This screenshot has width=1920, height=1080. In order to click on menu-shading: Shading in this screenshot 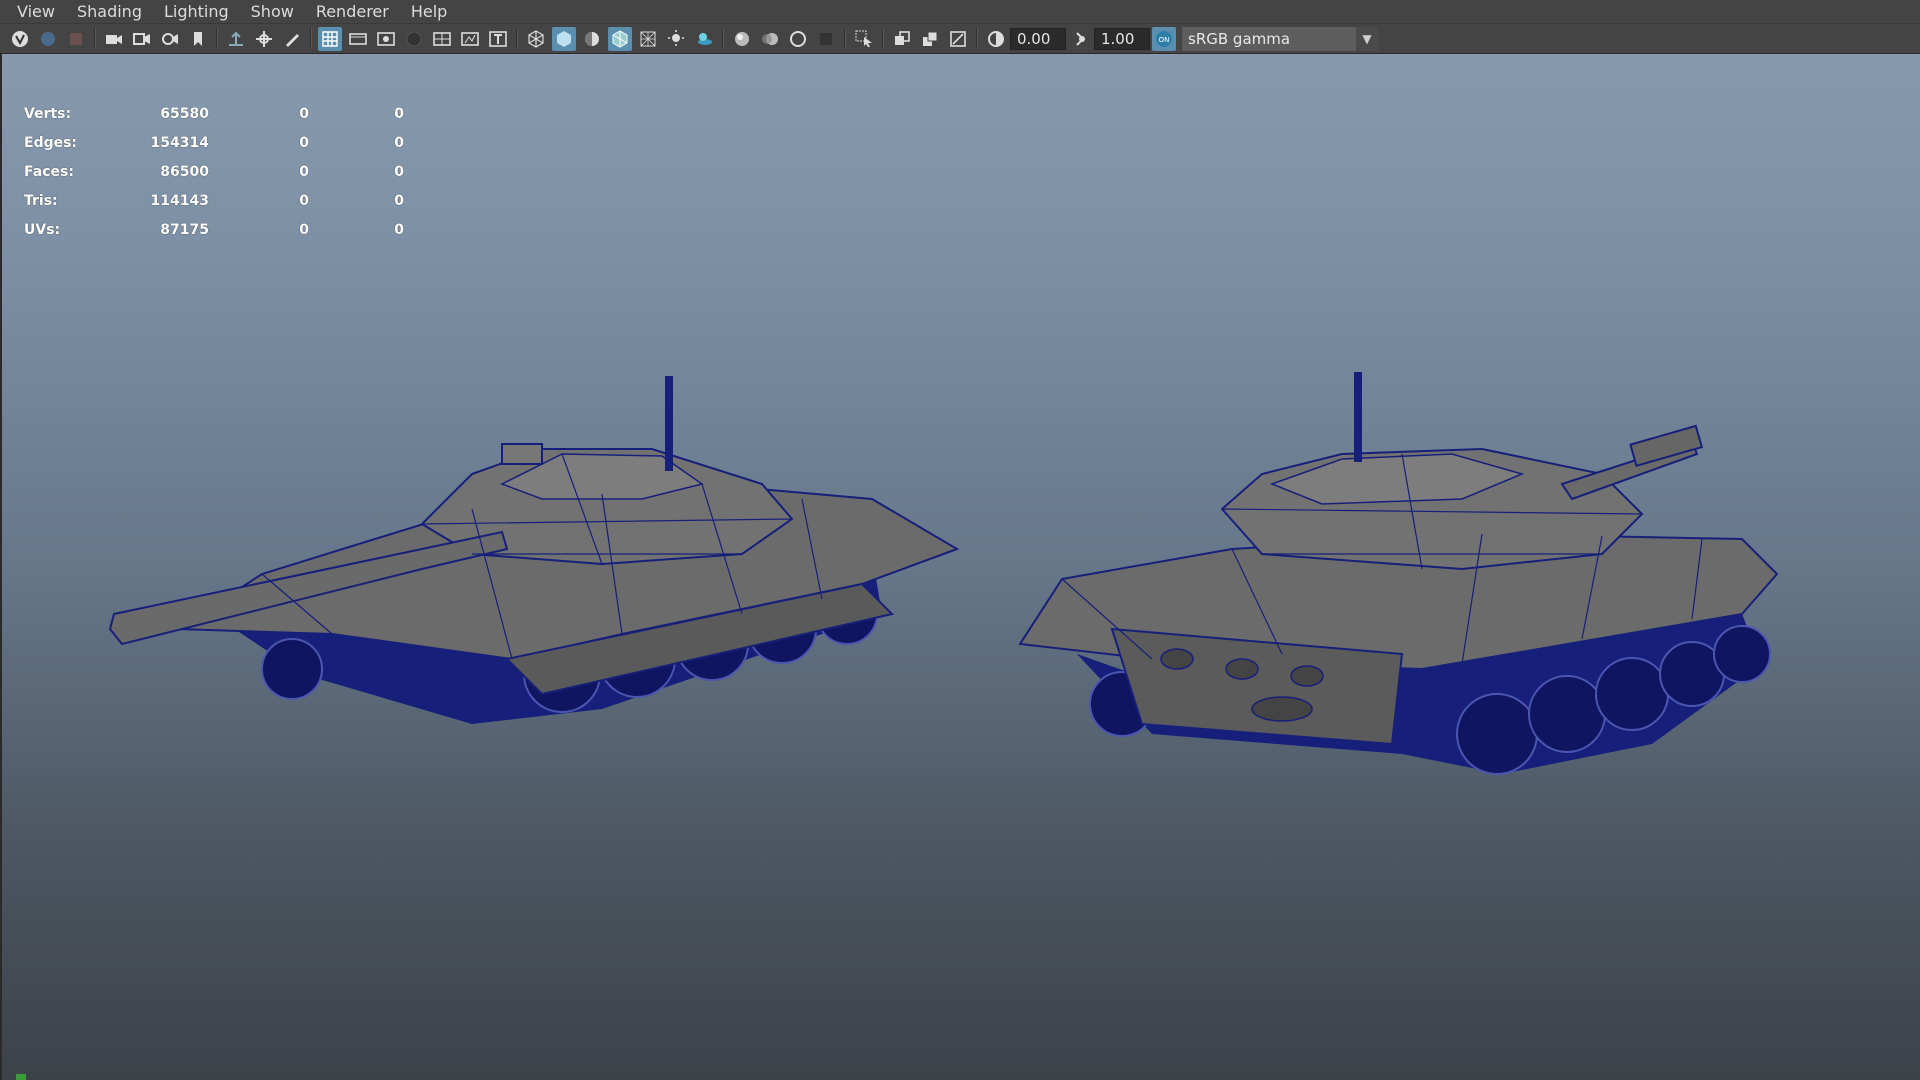, I will do `click(109, 12)`.